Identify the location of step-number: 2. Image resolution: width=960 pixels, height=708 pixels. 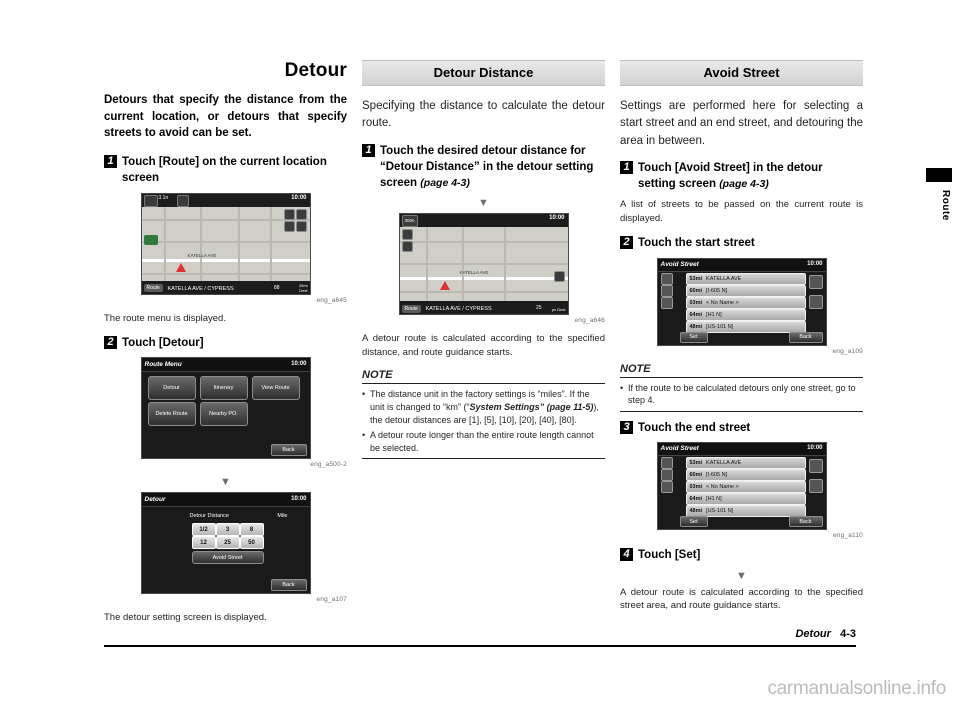
(626, 243).